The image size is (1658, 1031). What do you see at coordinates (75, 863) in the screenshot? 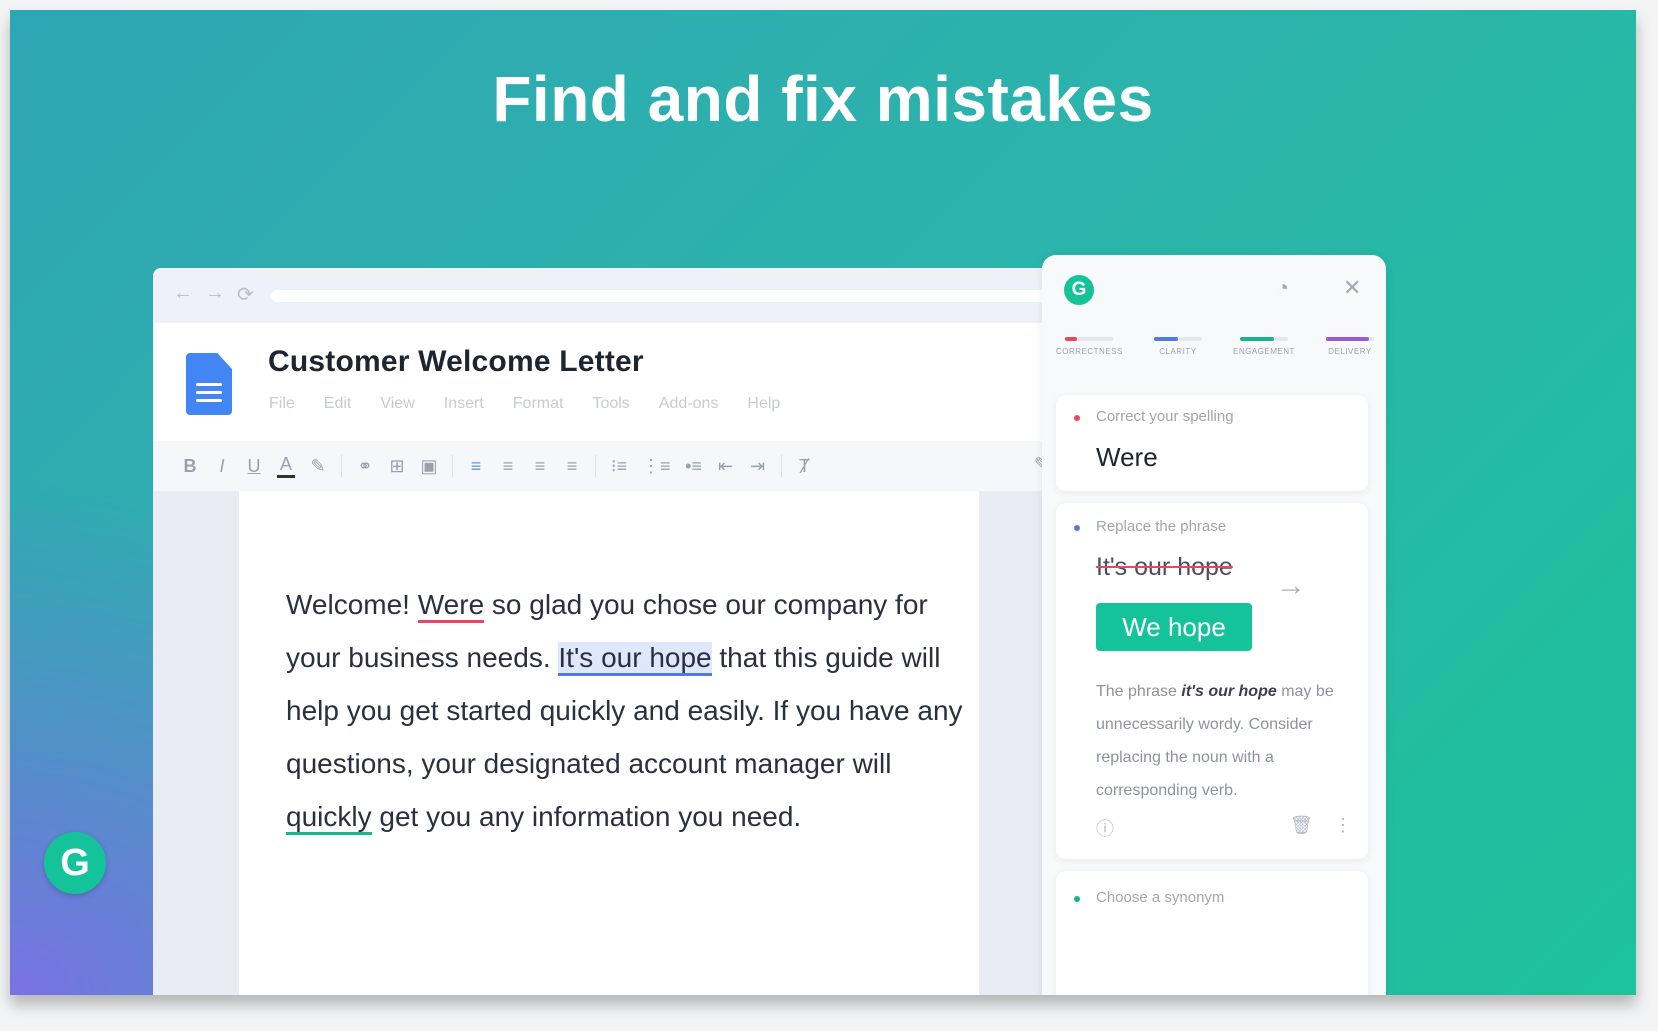
I see `grammarly-floating-button: G` at bounding box center [75, 863].